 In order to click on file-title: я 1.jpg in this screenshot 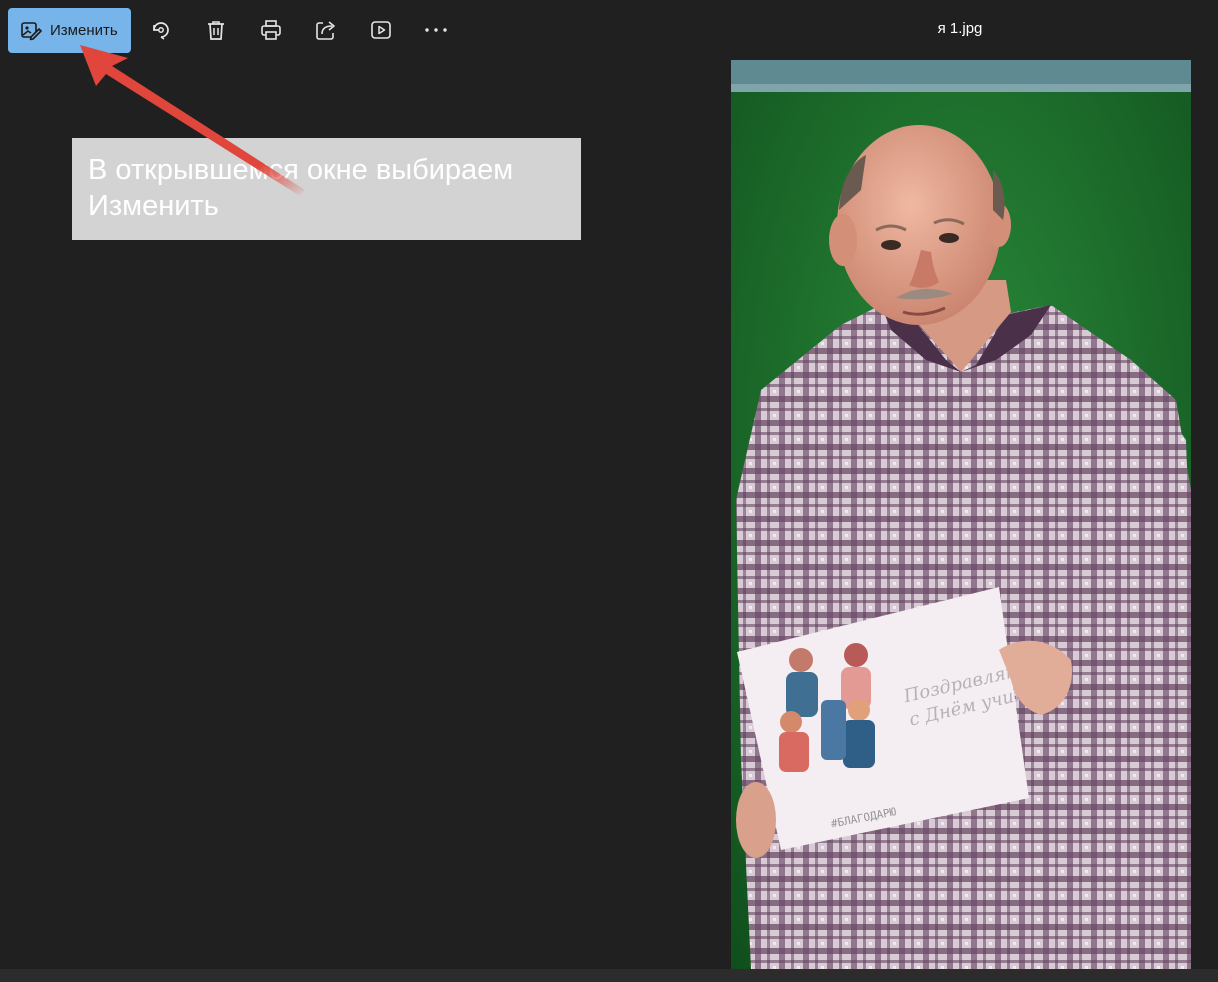, I will do `click(960, 28)`.